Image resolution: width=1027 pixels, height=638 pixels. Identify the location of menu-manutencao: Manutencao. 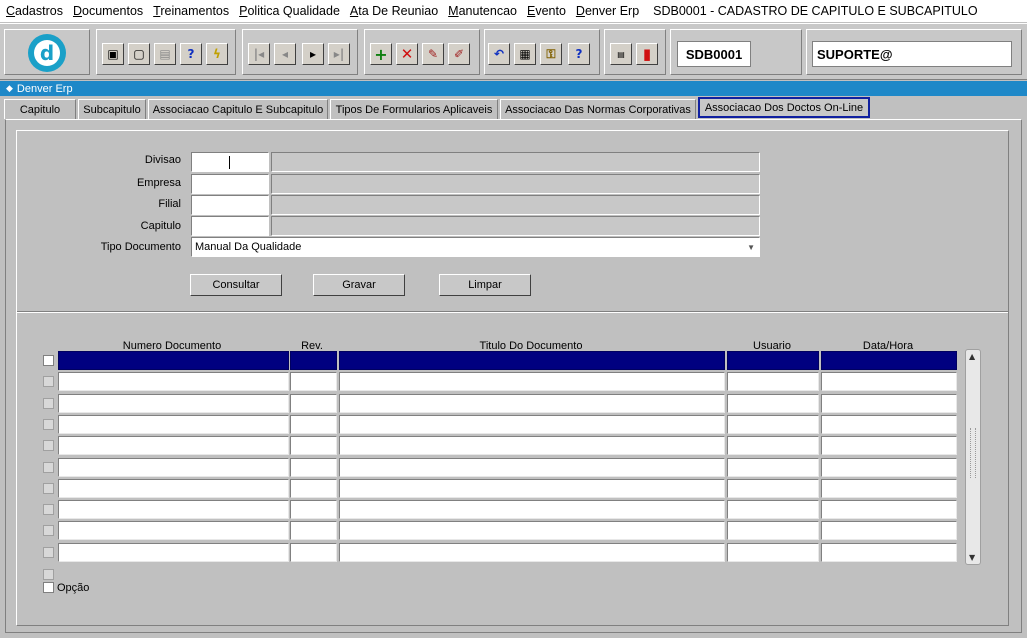
(482, 11).